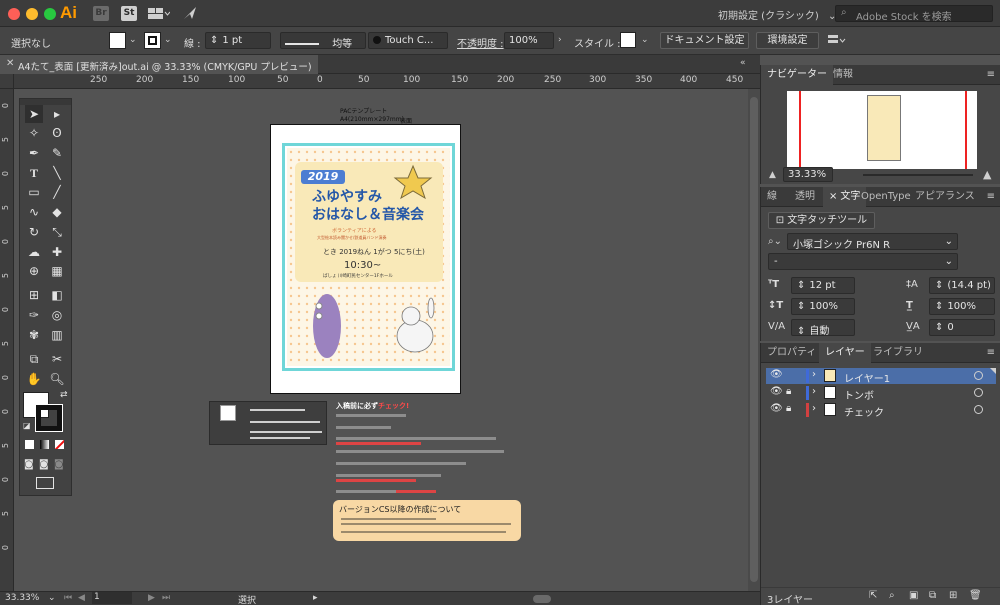 The width and height of the screenshot is (1000, 605). I want to click on blend-tool-icon: ◎, so click(57, 315).